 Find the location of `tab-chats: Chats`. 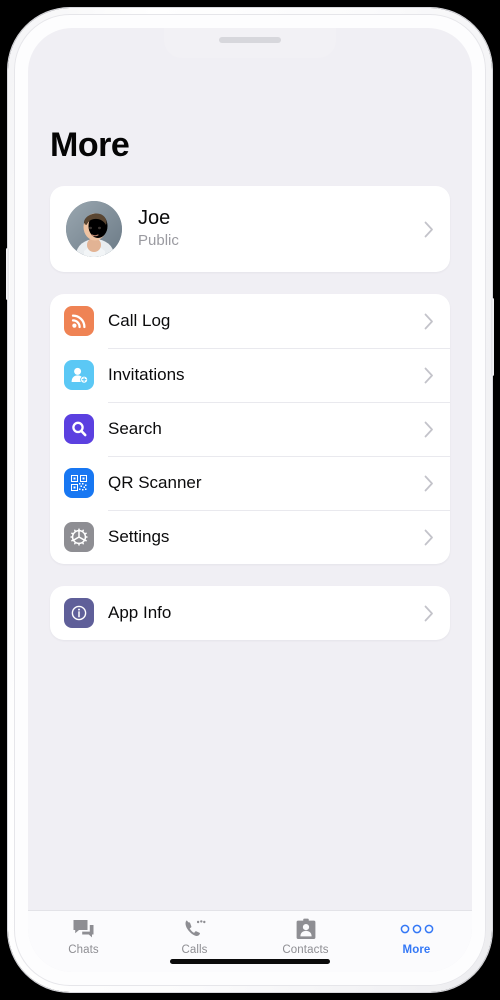

tab-chats: Chats is located at coordinates (83, 937).